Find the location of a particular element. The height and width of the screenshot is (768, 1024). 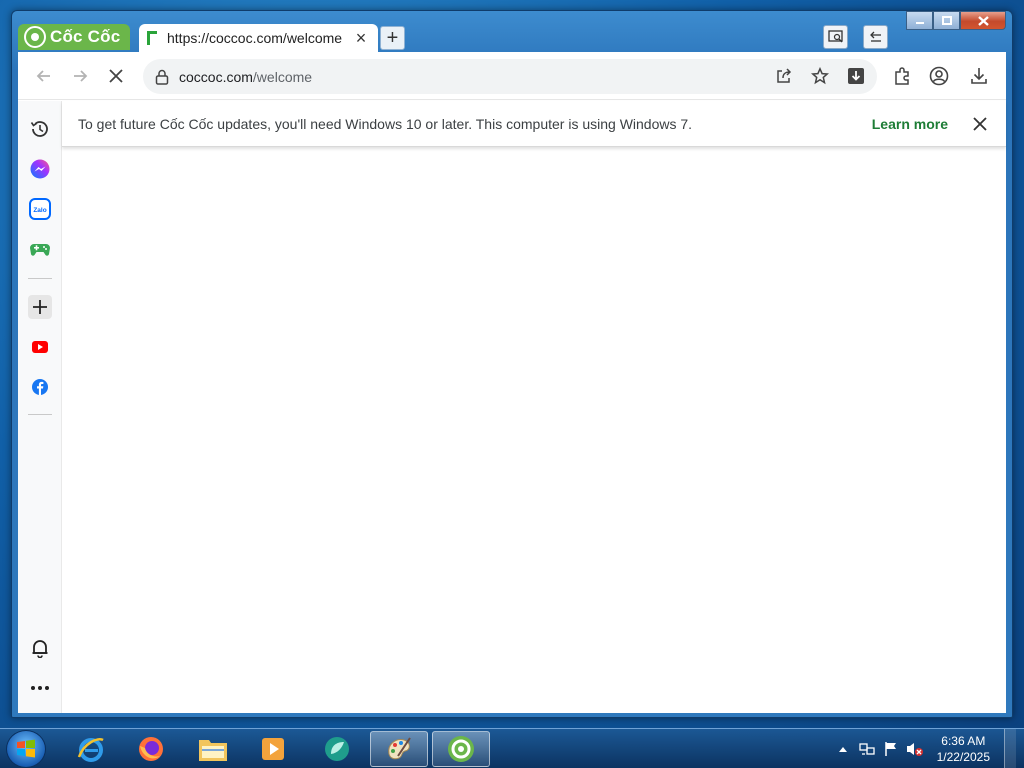

coccoc-logo-icon is located at coordinates (35, 37).